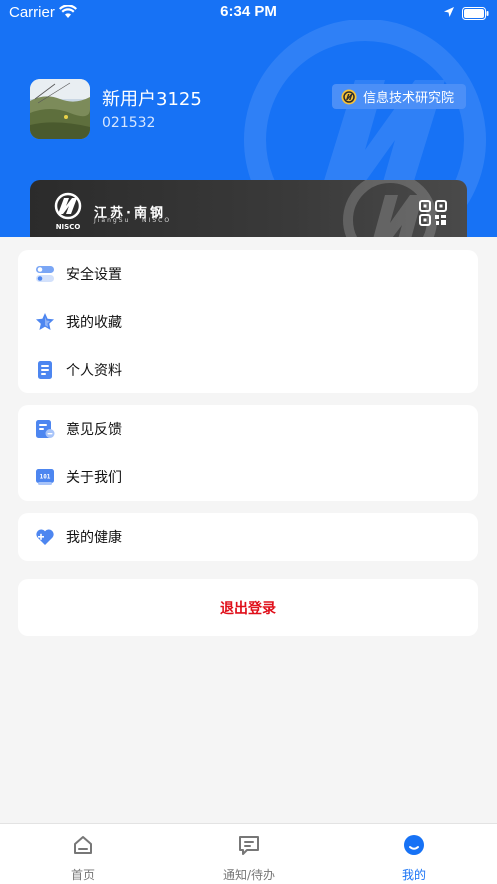 The image size is (497, 884). Describe the element at coordinates (133, 220) in the screenshot. I see `card-brand-sub: JiangSu · NISCO` at that location.